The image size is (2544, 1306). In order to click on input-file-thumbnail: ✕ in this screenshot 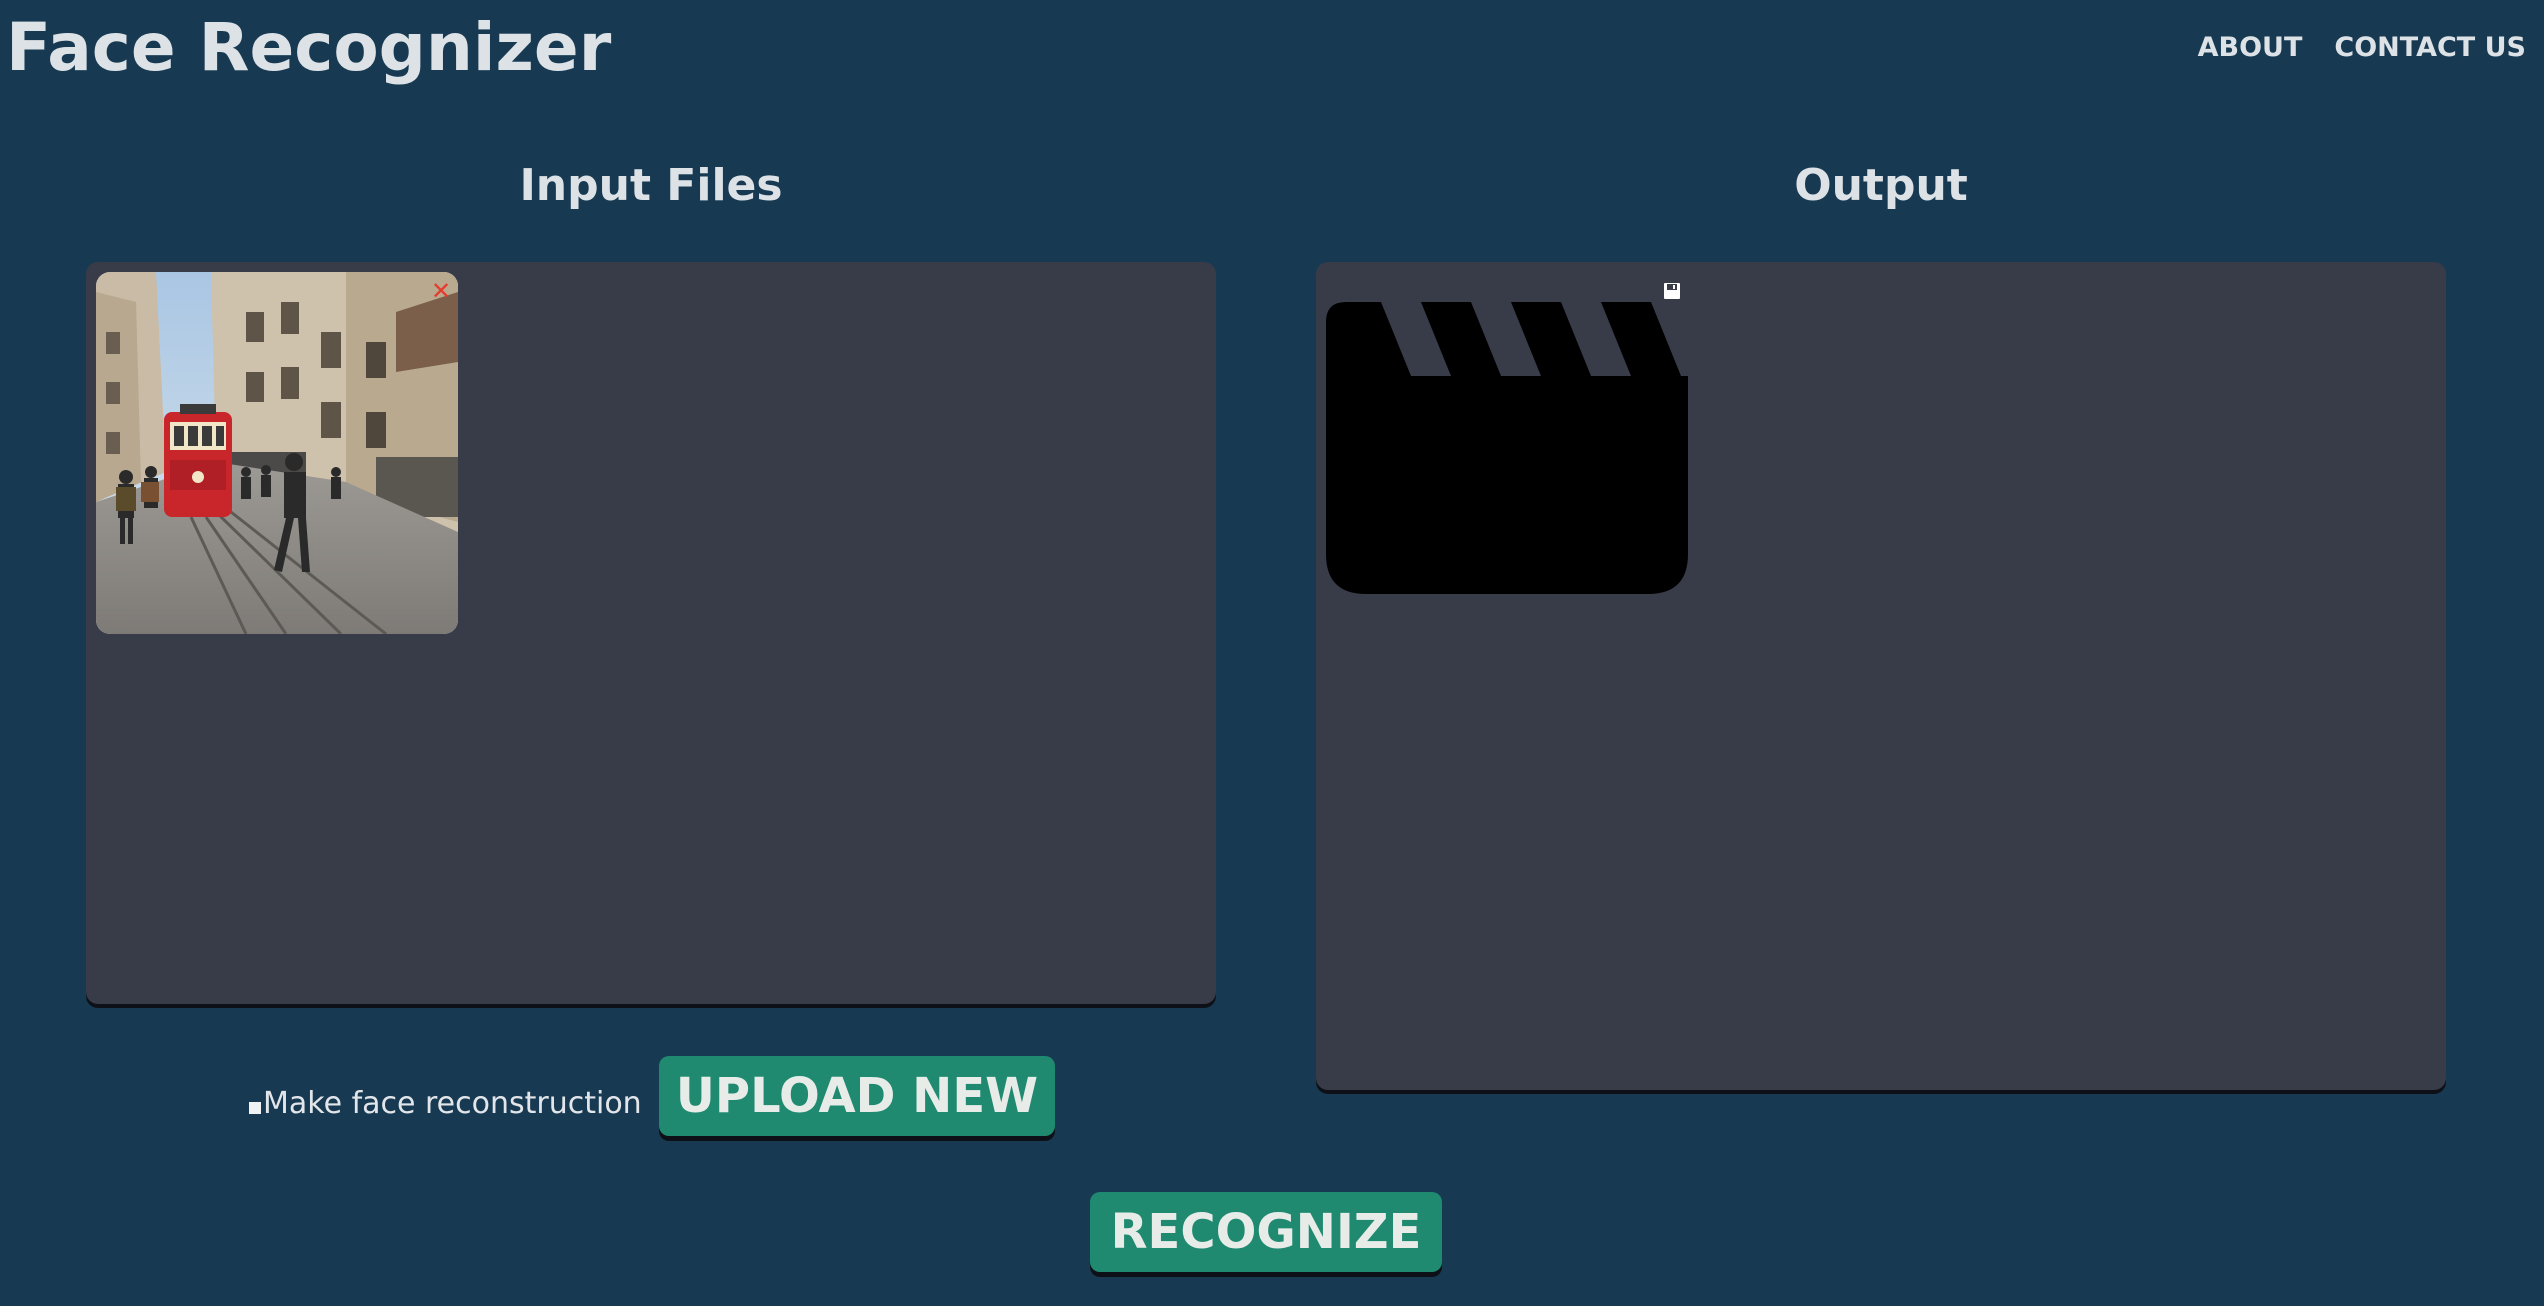, I will do `click(277, 453)`.